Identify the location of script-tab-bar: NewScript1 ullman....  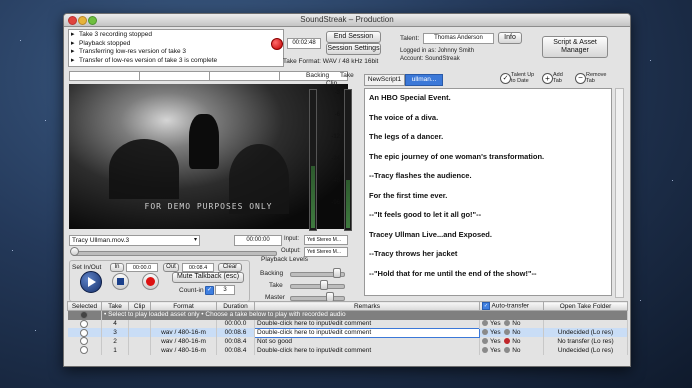
(430, 80).